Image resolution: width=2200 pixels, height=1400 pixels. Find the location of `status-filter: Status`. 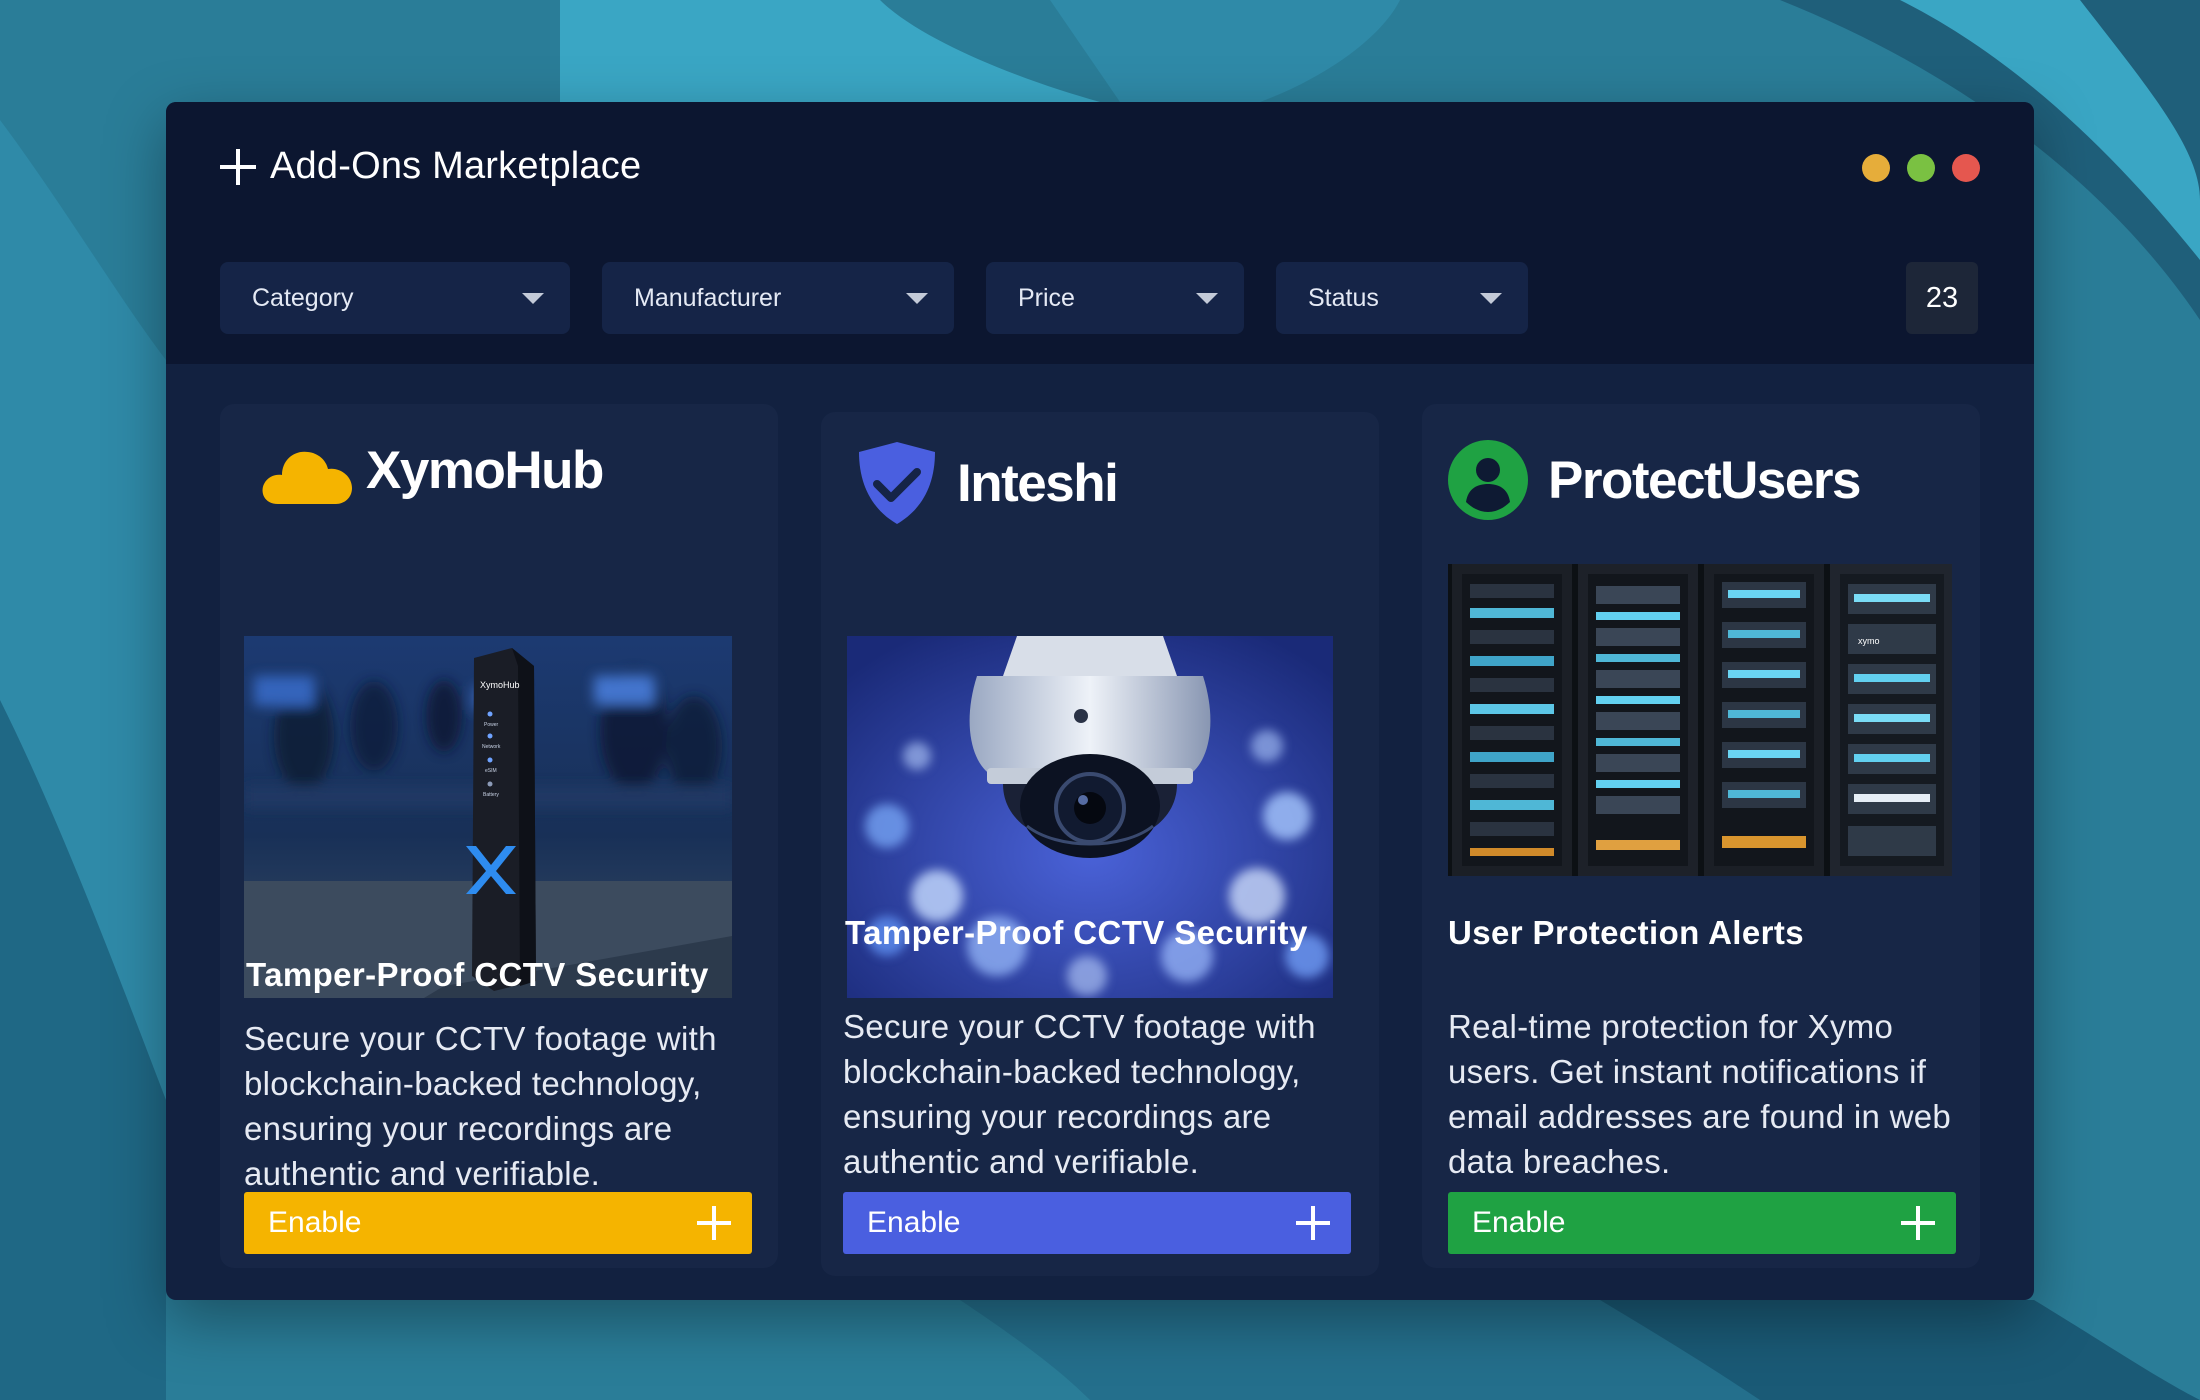

status-filter: Status is located at coordinates (1402, 298).